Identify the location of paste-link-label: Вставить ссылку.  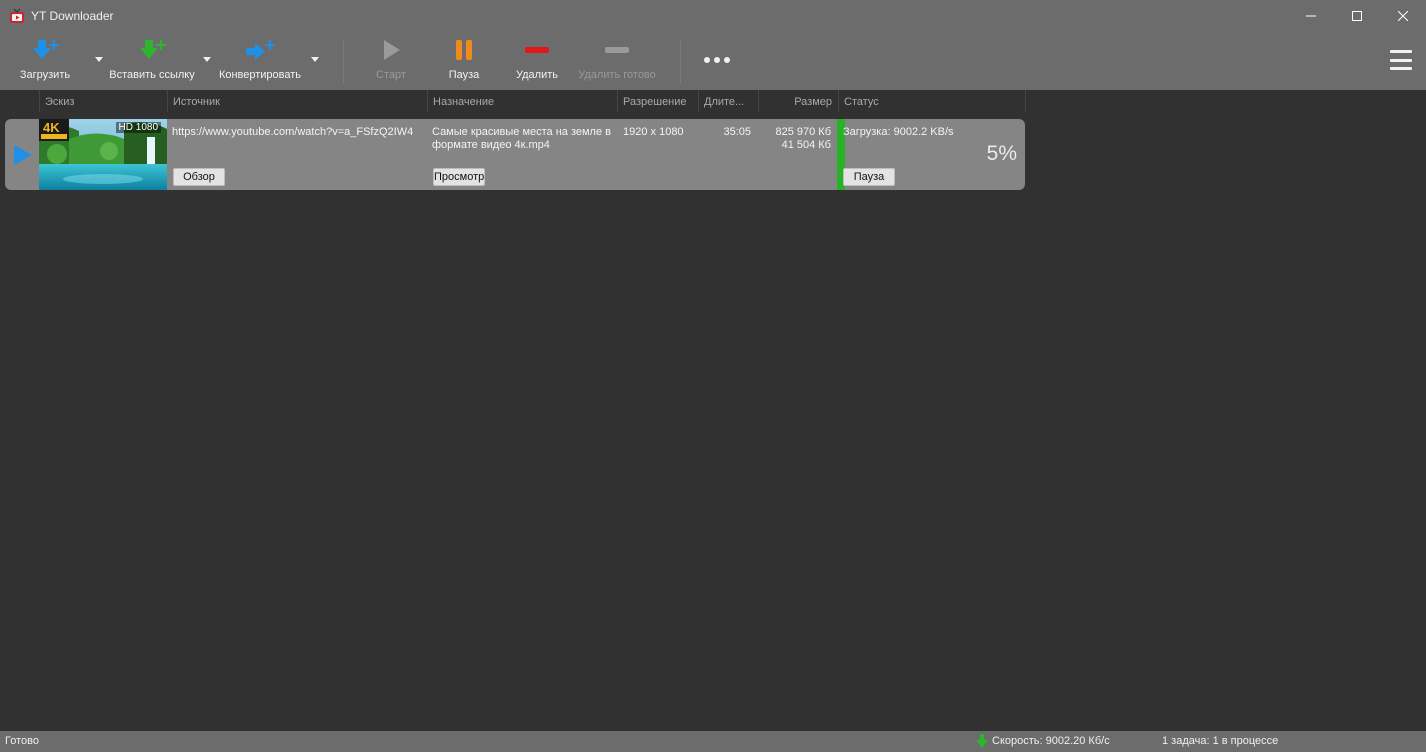
(152, 75).